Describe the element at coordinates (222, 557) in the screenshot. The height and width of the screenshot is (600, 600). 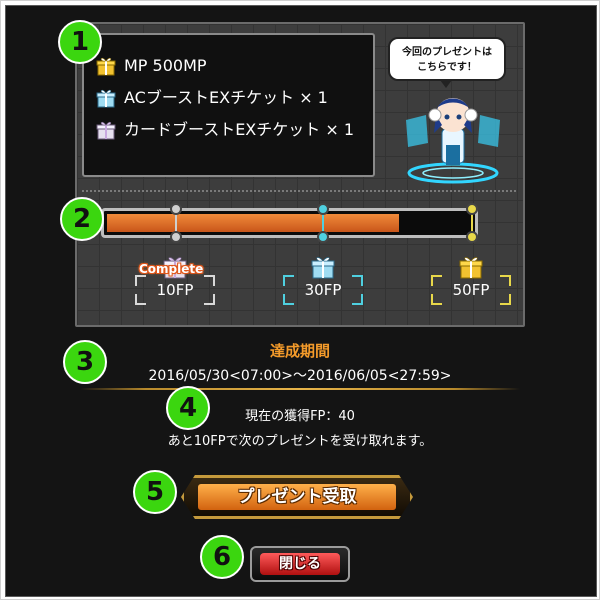
I see `annotation-badge-6: 6` at that location.